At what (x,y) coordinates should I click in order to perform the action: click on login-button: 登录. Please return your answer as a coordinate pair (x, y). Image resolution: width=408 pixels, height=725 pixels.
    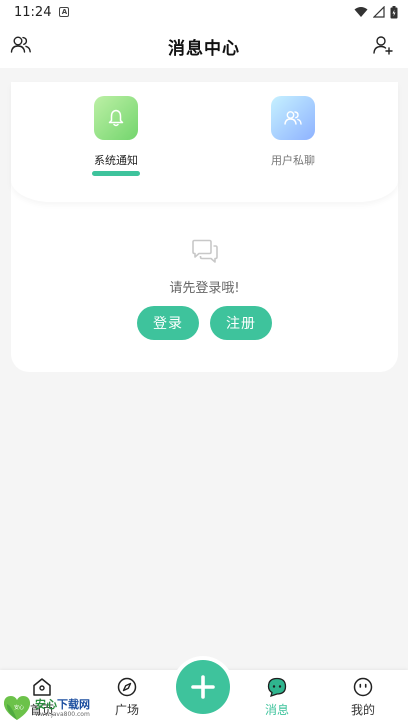
    Looking at the image, I should click on (168, 323).